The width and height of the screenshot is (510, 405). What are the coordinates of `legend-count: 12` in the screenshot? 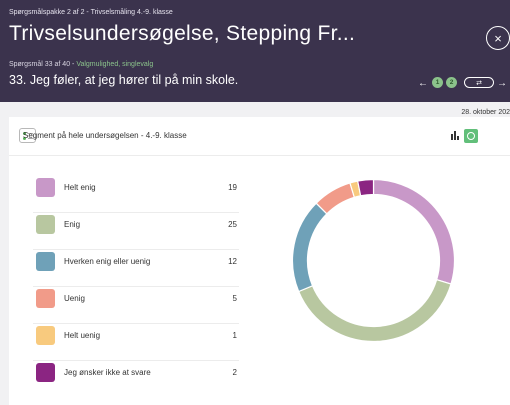 It's located at (232, 261).